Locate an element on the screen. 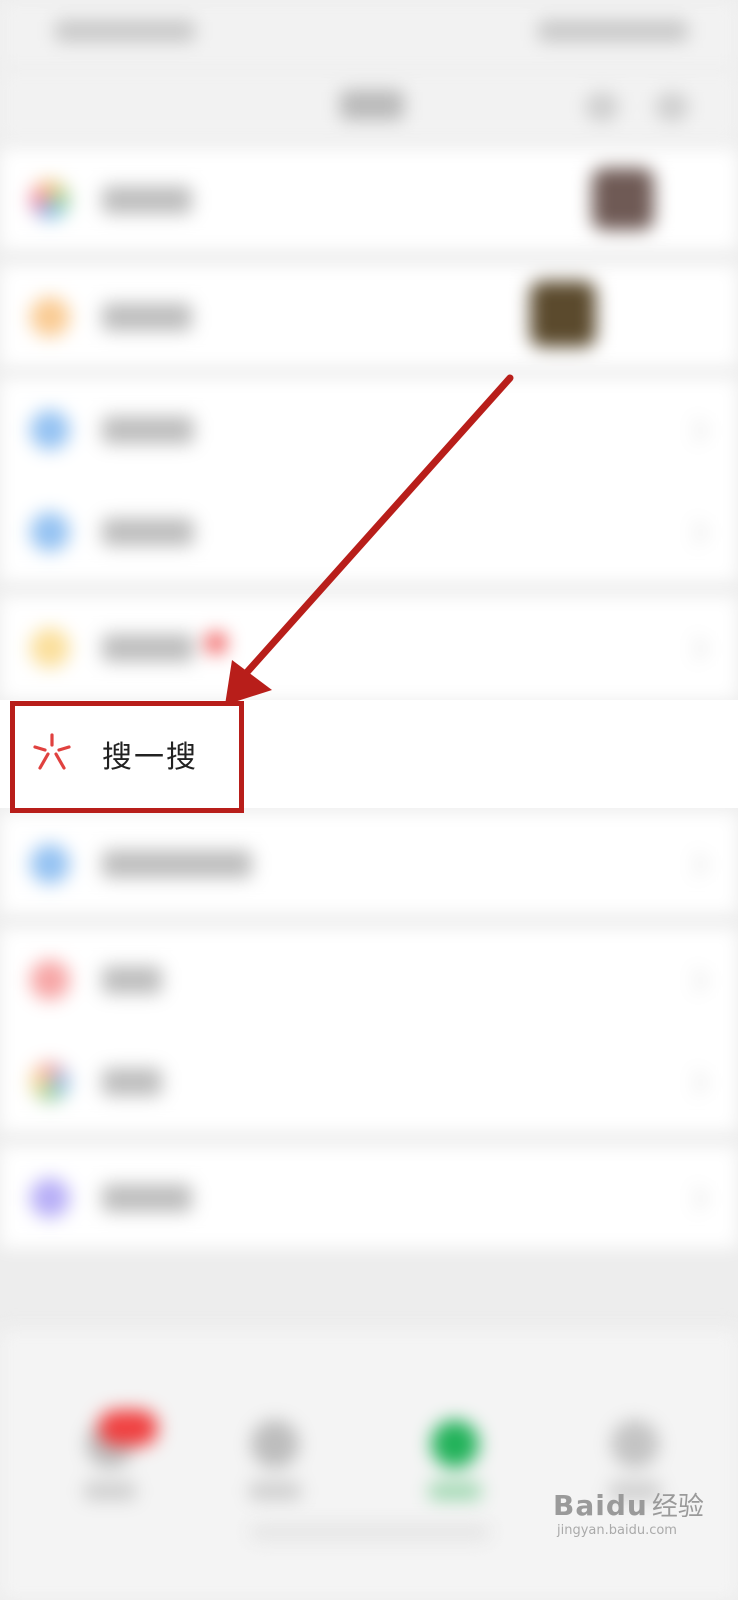 The width and height of the screenshot is (738, 1600). watermark-brand: Baidu is located at coordinates (600, 1505).